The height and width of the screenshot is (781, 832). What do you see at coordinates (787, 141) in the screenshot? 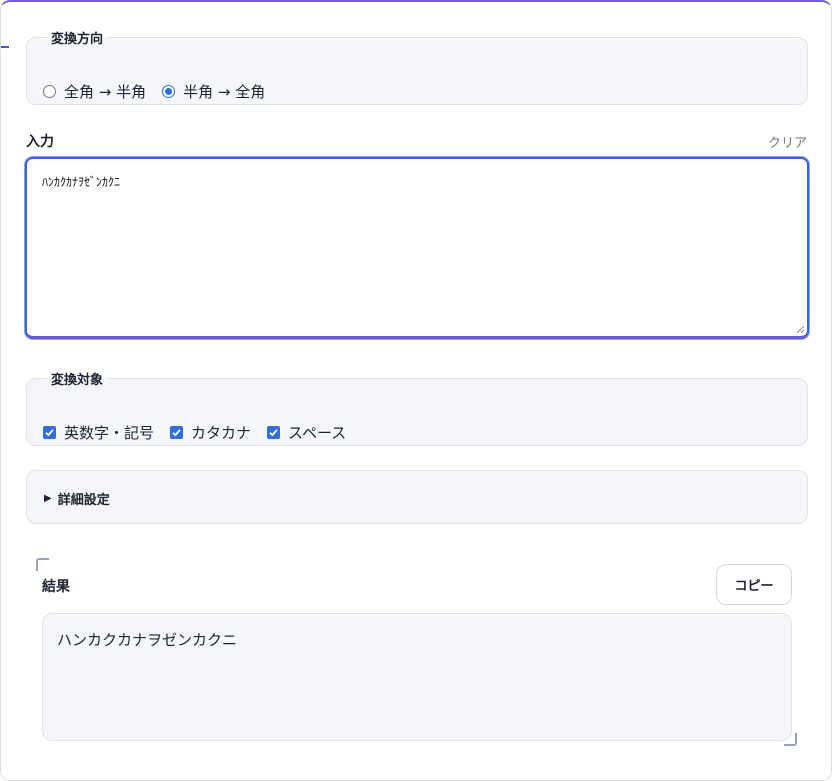
I see `clear-button: クリア` at bounding box center [787, 141].